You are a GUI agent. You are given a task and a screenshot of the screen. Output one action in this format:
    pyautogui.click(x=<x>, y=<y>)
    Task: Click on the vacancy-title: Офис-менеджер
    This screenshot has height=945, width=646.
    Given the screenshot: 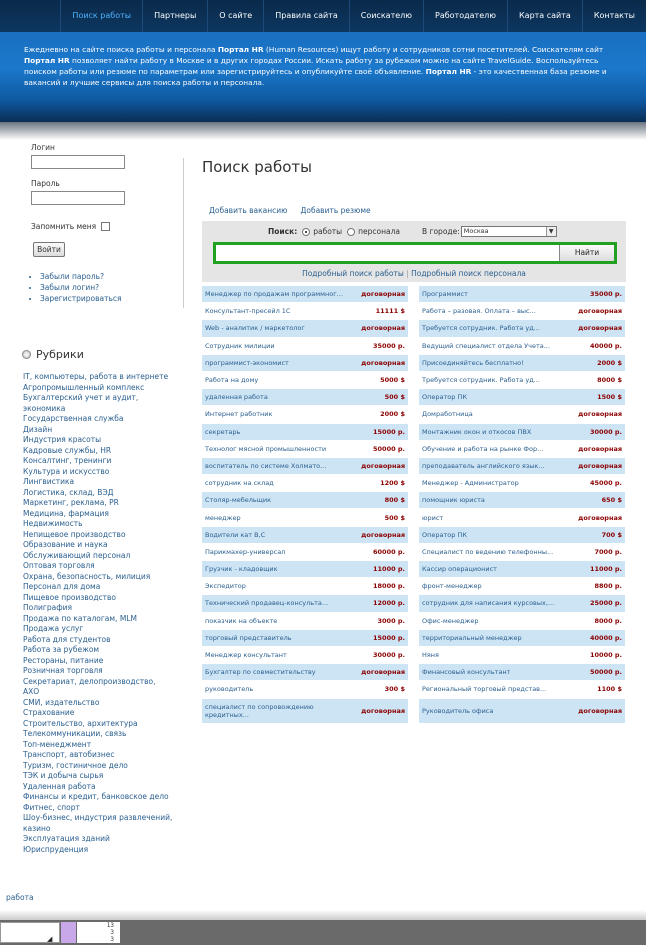 What is the action you would take?
    pyautogui.click(x=450, y=621)
    